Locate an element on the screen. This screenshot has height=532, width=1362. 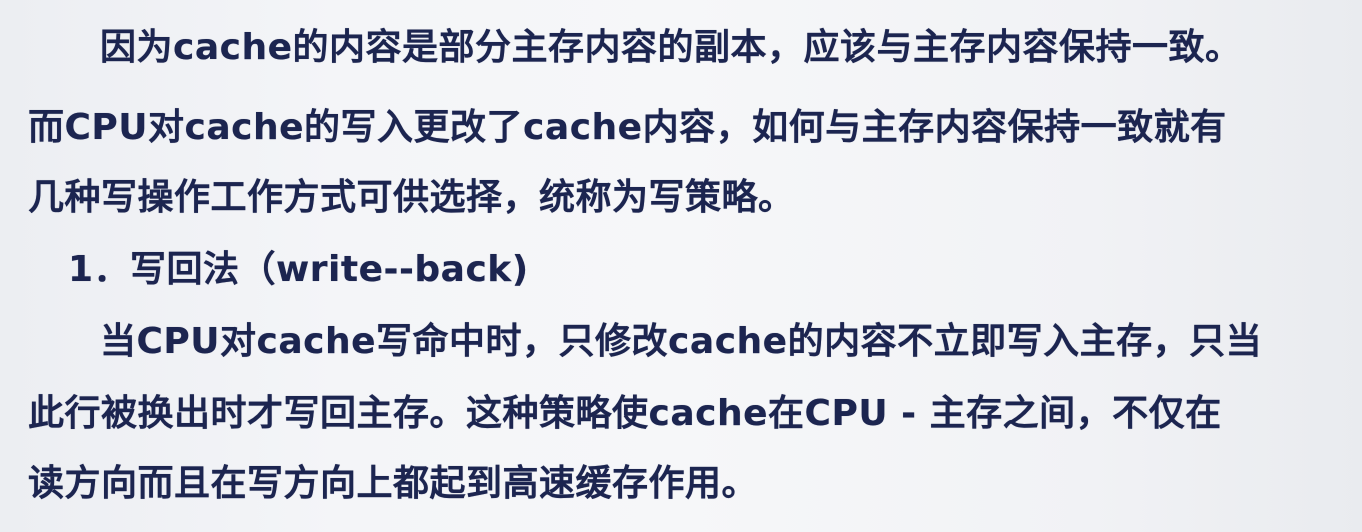
write-back-paragraph-line-2: 此行被换出时才写回主存。这种策略使cache在CPU - 主存之间，不仅在 is located at coordinates (625, 413).